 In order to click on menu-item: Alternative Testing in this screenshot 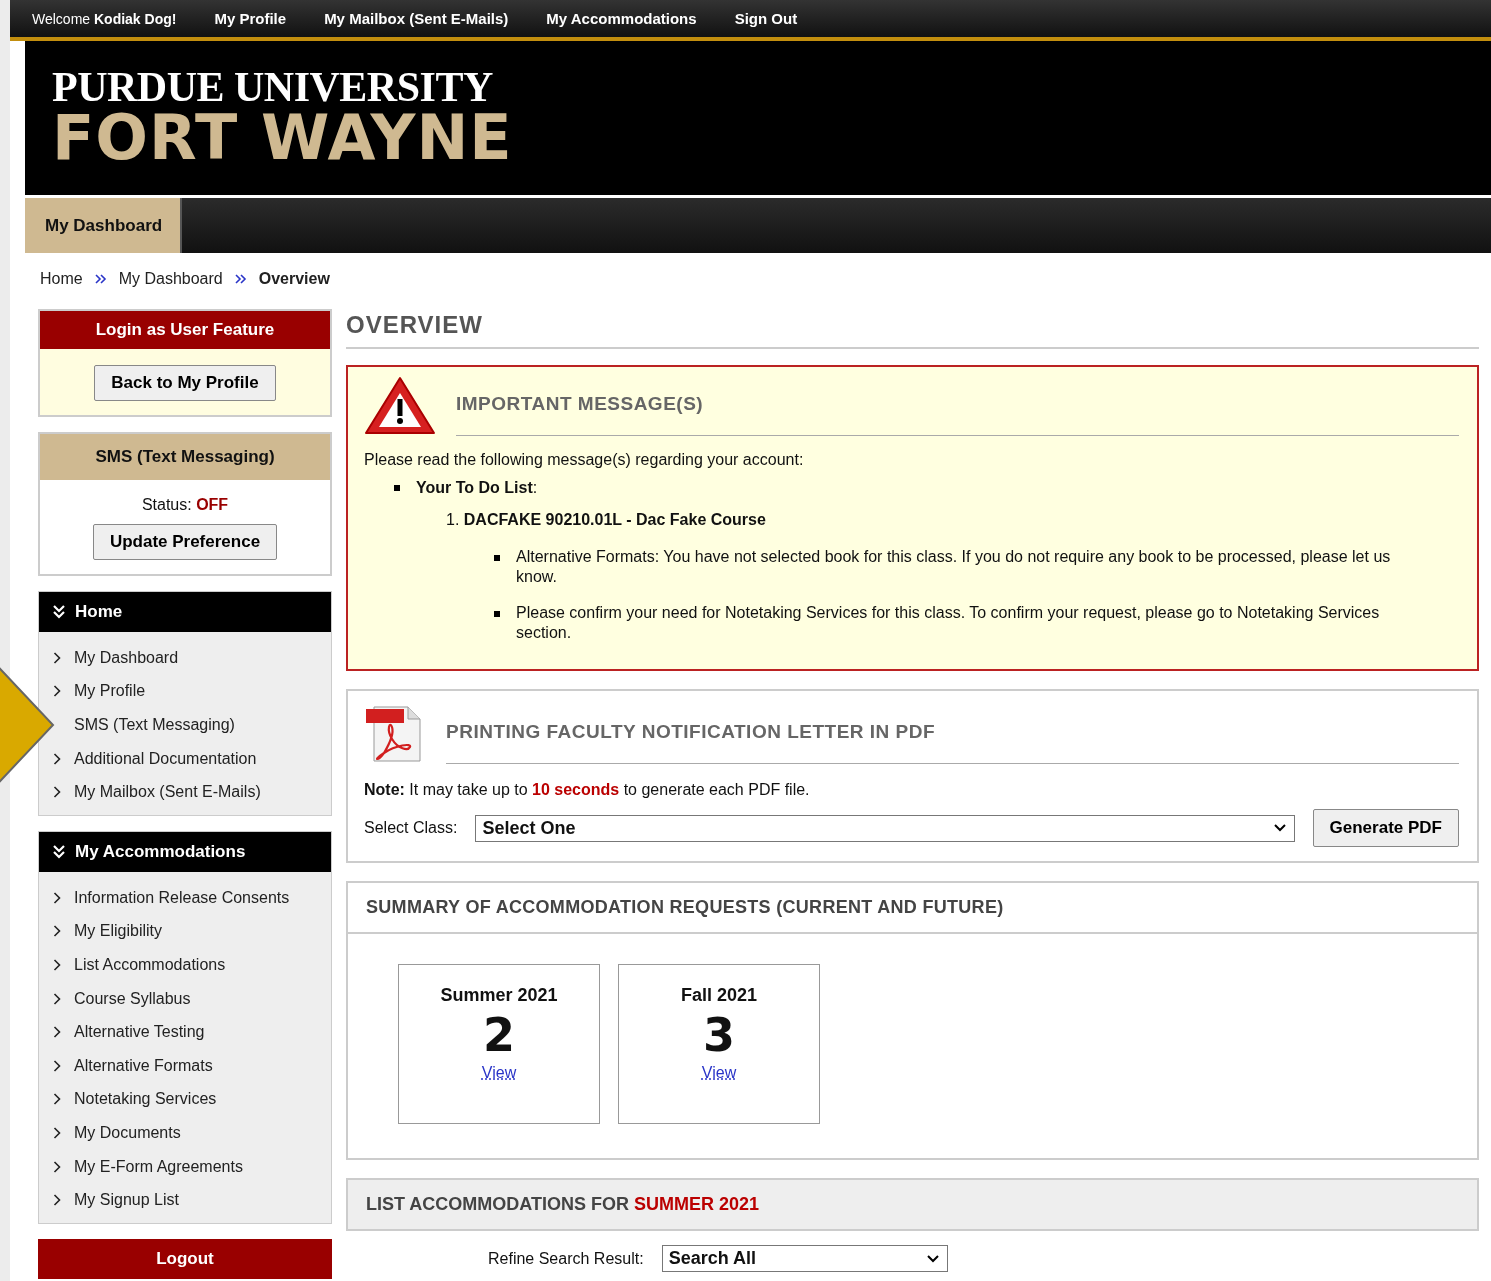, I will do `click(139, 1032)`.